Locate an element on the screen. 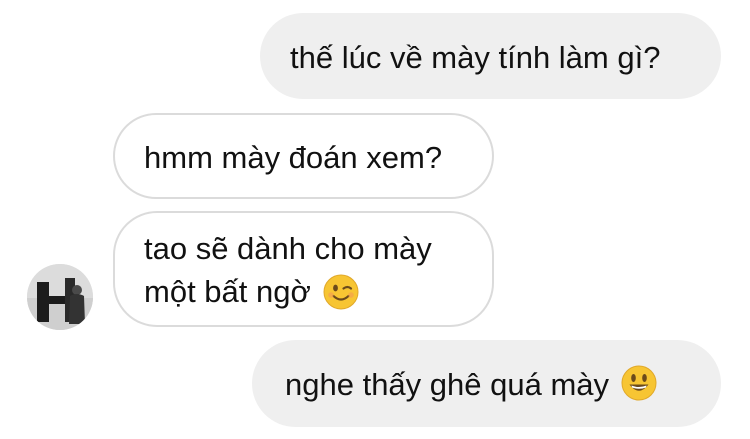 This screenshot has height=439, width=750. profile-photo-icon is located at coordinates (60, 297).